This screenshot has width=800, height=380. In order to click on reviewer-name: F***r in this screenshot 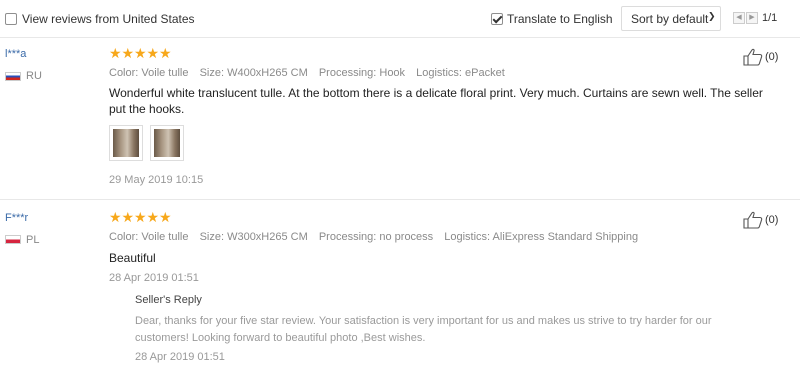, I will do `click(17, 218)`.